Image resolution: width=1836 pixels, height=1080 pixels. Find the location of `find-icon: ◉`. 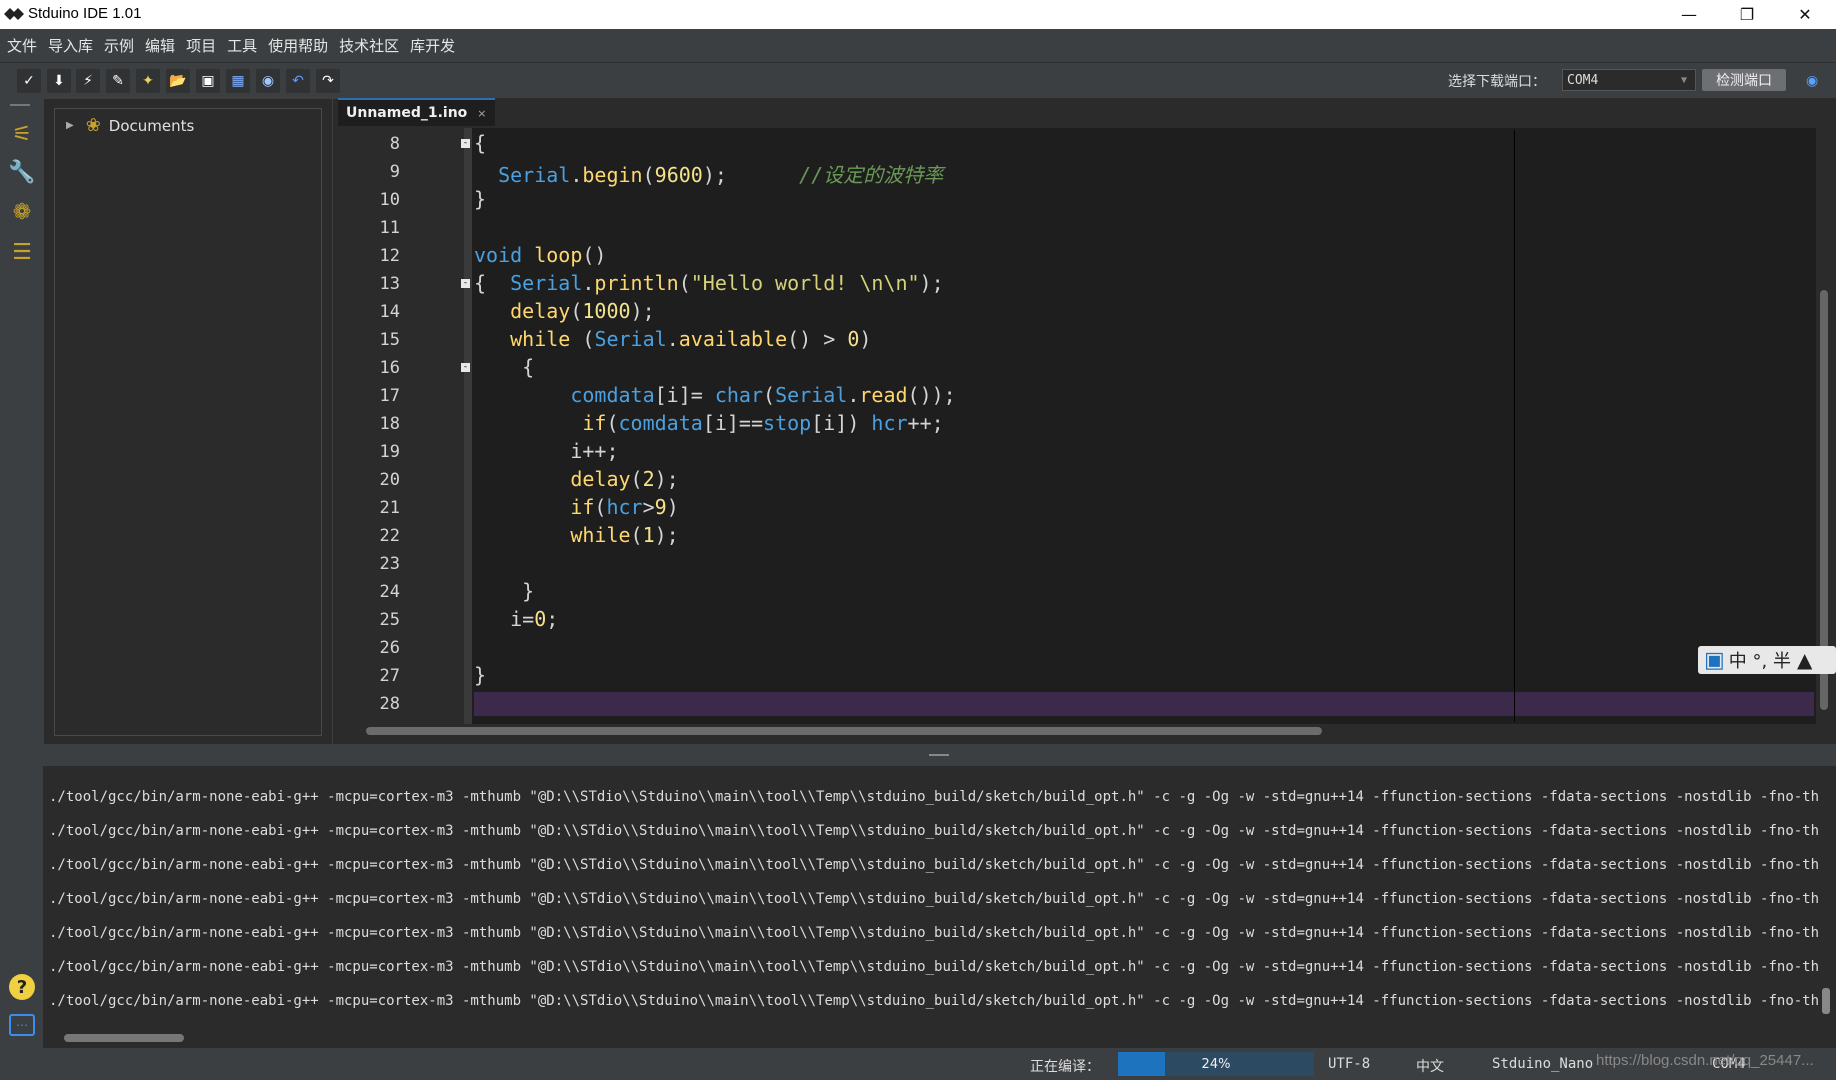

find-icon: ◉ is located at coordinates (268, 81).